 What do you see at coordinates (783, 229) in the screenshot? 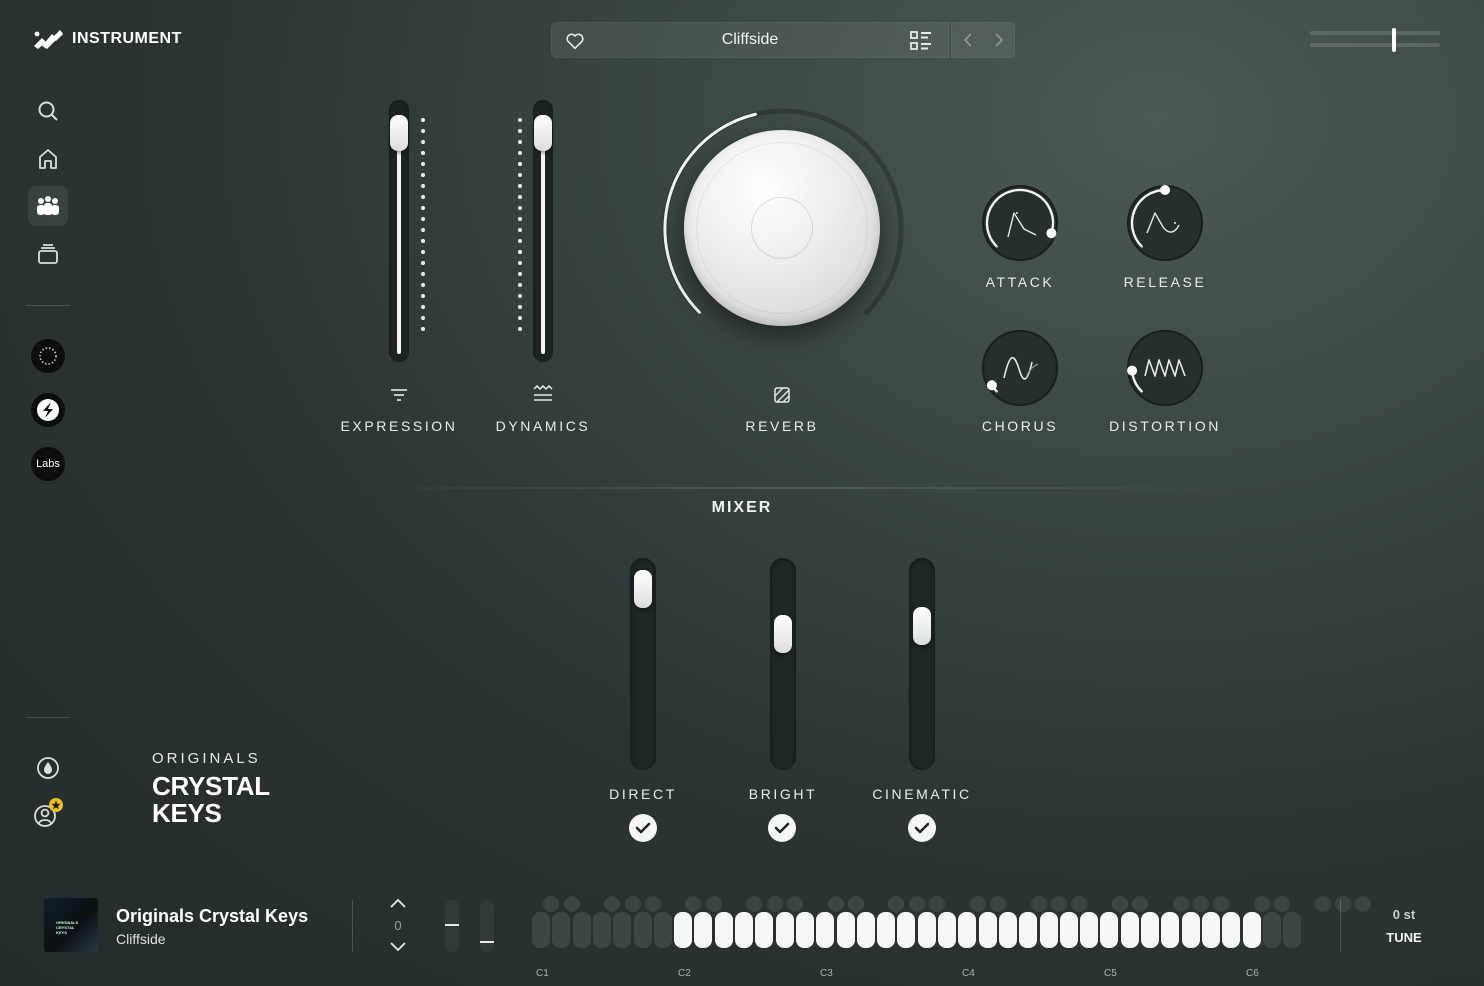
I see `reverb-knob` at bounding box center [783, 229].